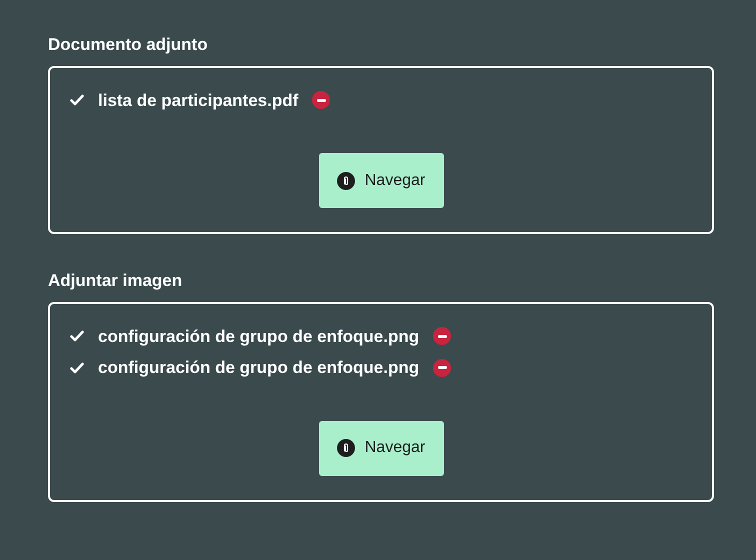  Describe the element at coordinates (116, 281) in the screenshot. I see `section-title: Adjuntar imagen` at that location.